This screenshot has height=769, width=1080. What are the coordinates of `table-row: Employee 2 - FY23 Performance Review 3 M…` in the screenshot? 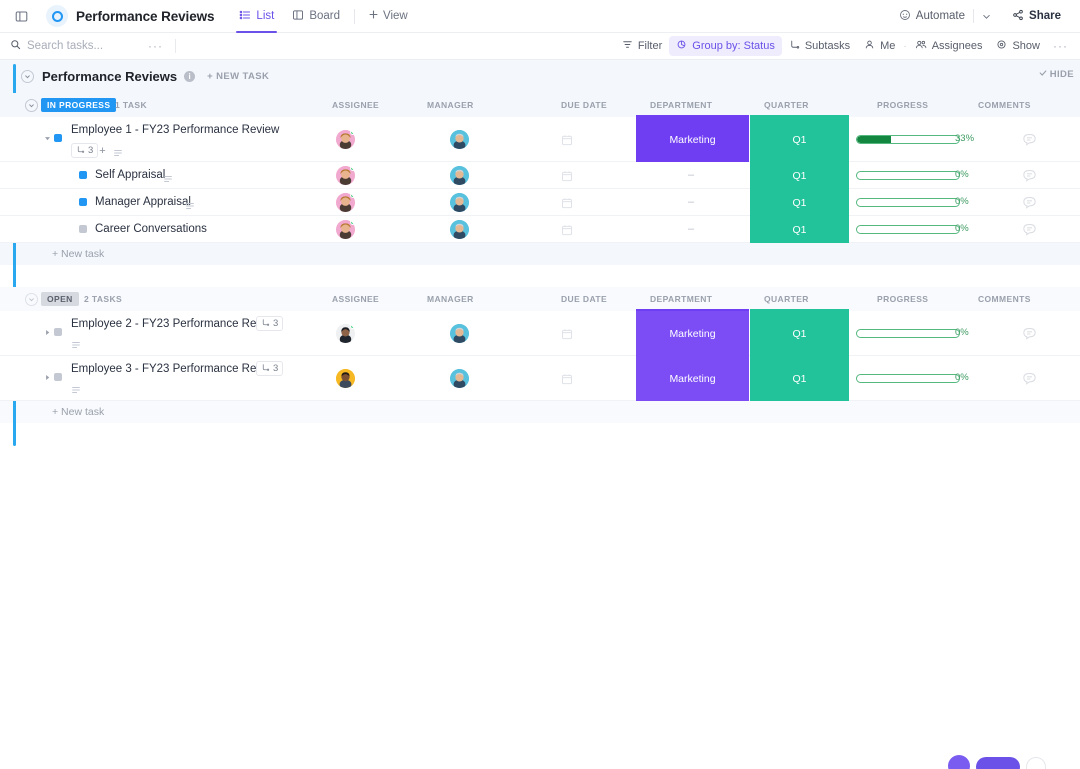 It's located at (540, 333).